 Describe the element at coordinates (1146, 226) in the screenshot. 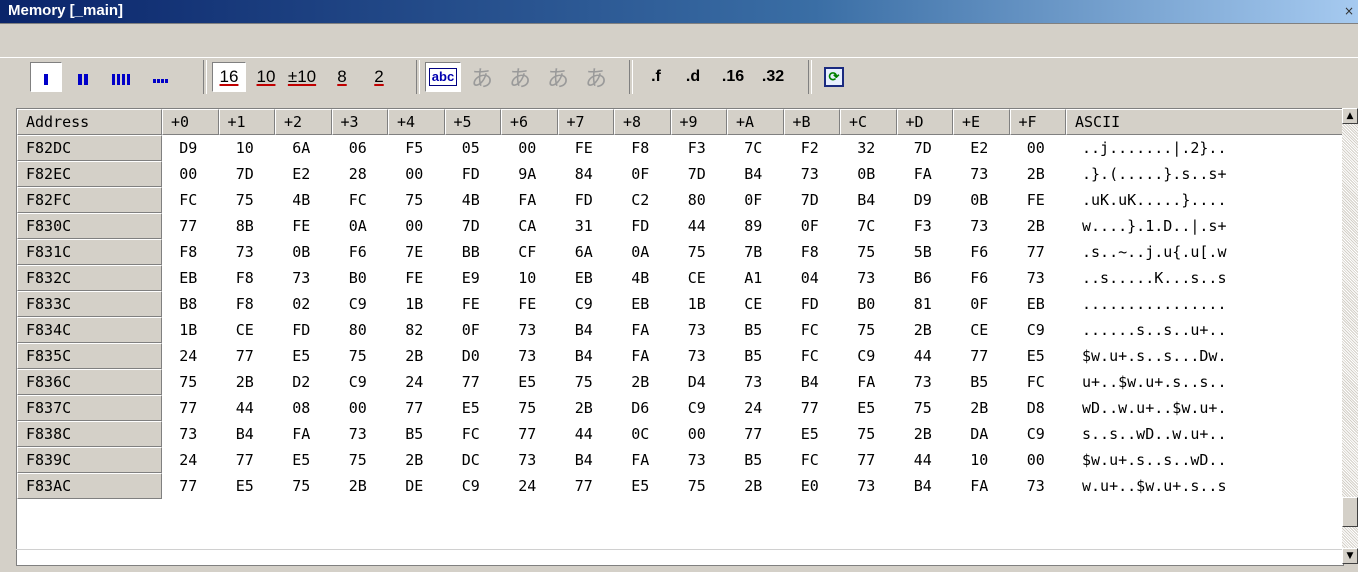

I see `row-ascii: w....}.1.D..|.s+` at that location.